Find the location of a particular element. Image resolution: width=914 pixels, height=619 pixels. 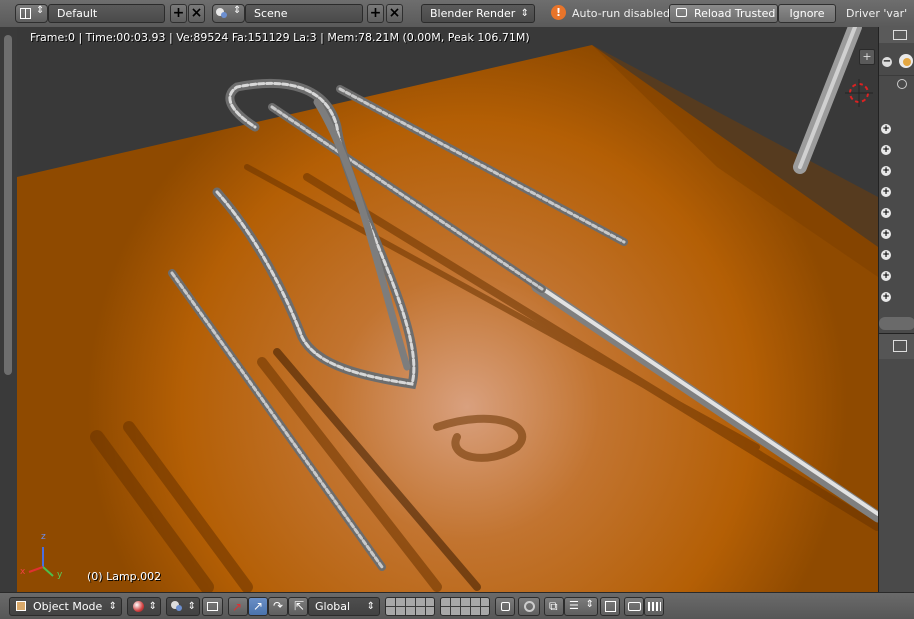

add-screen-button: + is located at coordinates (178, 13).